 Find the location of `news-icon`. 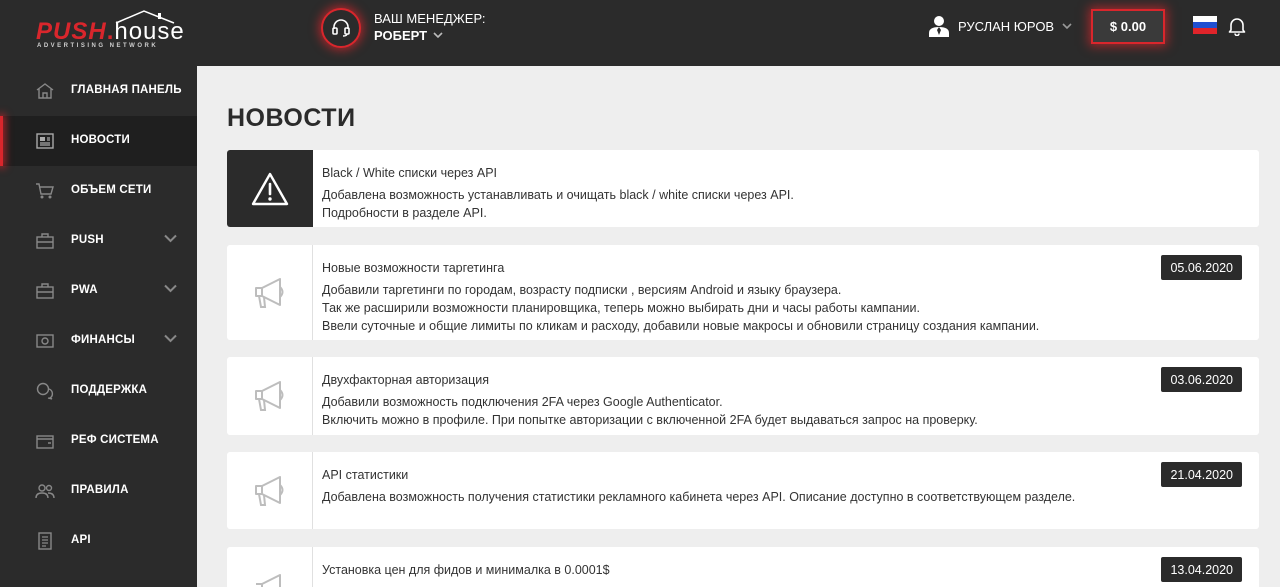

news-icon is located at coordinates (45, 141).